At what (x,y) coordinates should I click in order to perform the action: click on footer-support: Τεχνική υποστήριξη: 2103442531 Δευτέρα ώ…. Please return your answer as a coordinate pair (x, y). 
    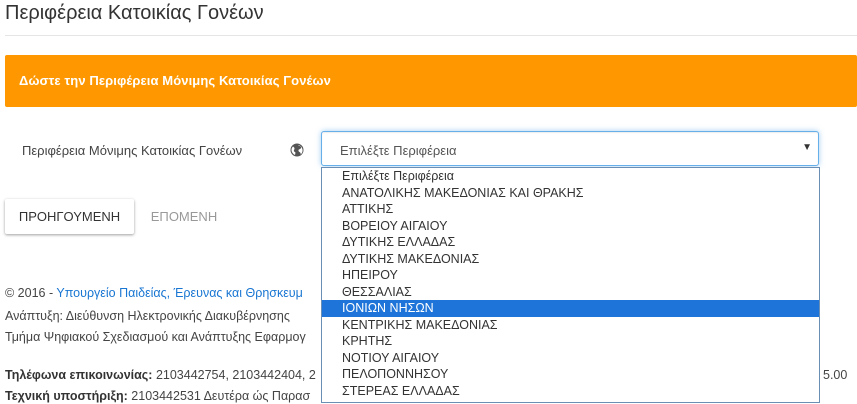
    Looking at the image, I should click on (157, 396).